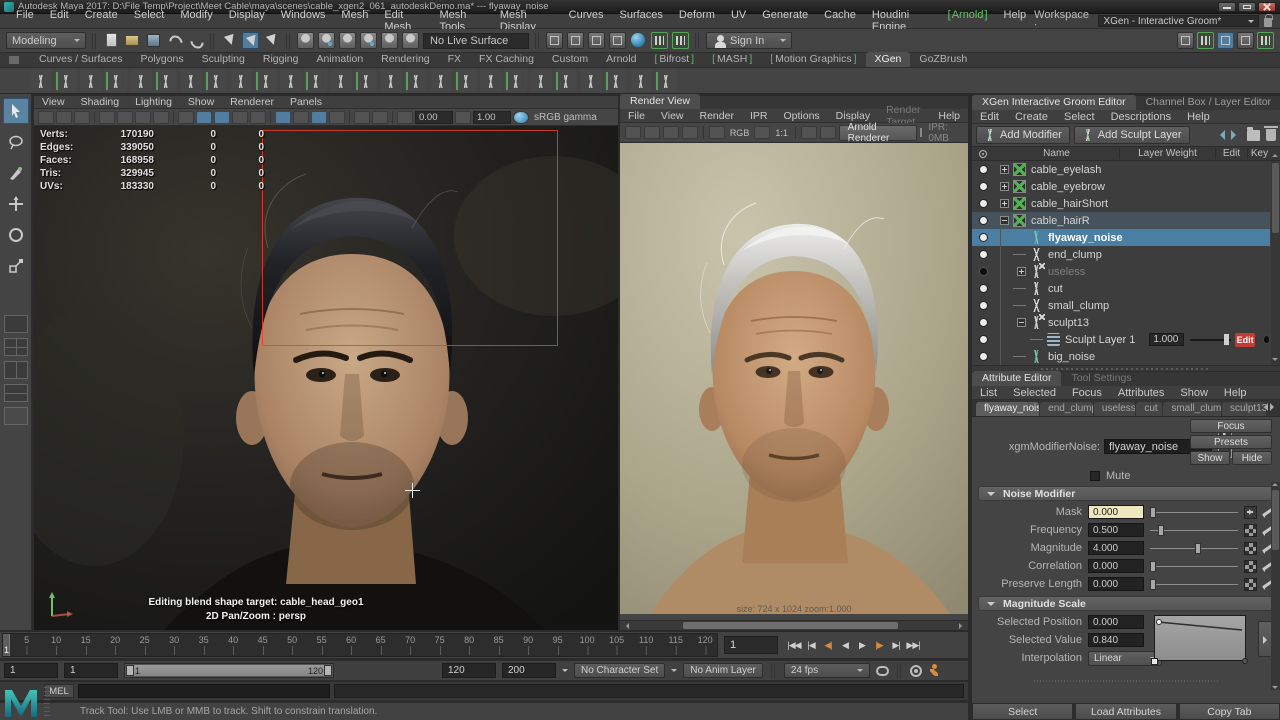  What do you see at coordinates (15, 370) in the screenshot?
I see `layout-two-pane-icon` at bounding box center [15, 370].